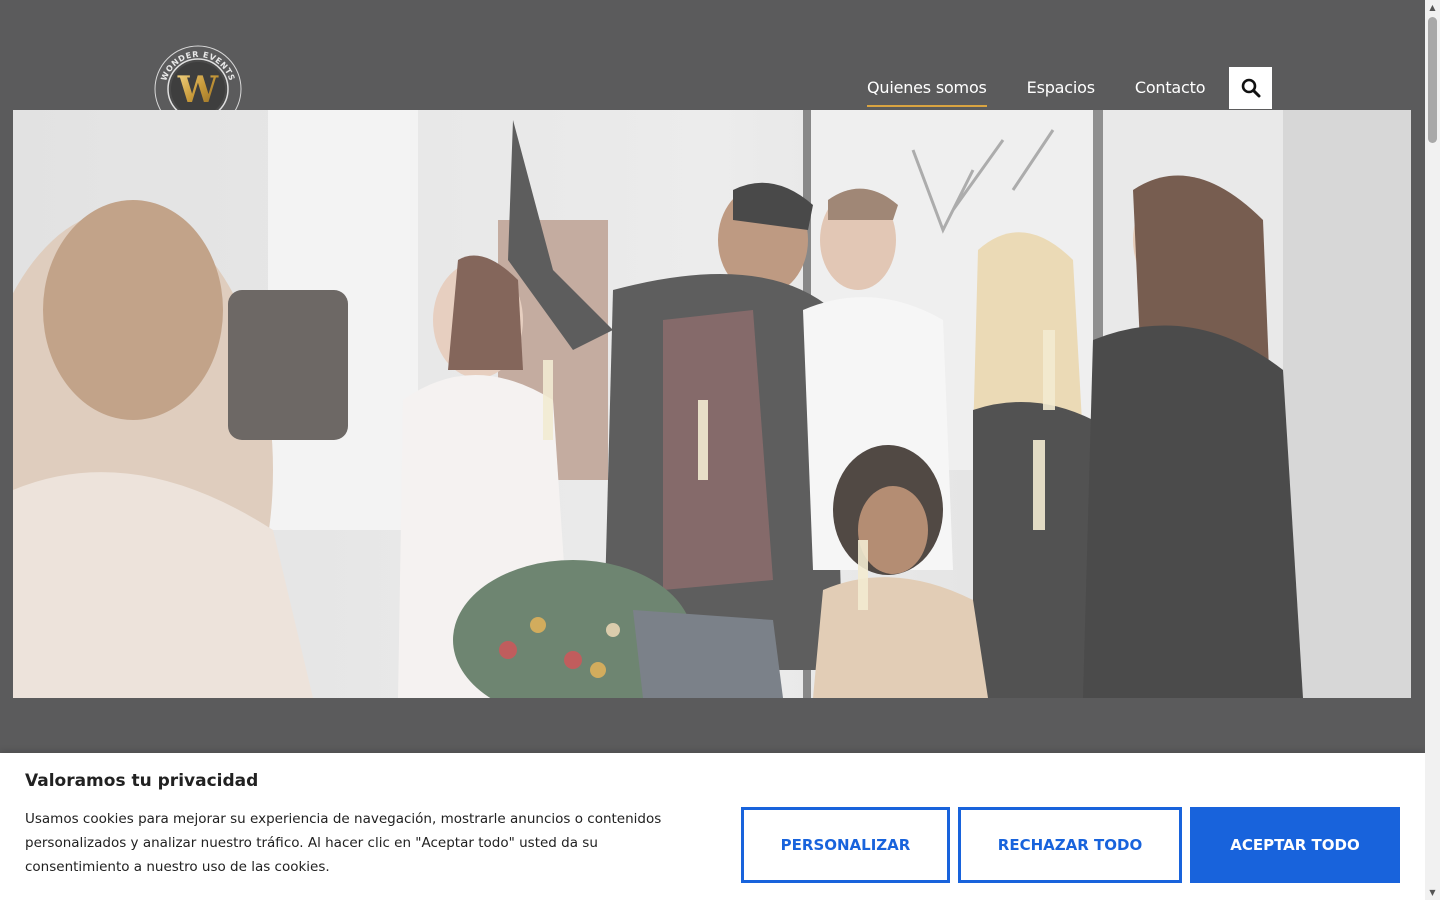 This screenshot has height=900, width=1440. I want to click on search-button, so click(1250, 88).